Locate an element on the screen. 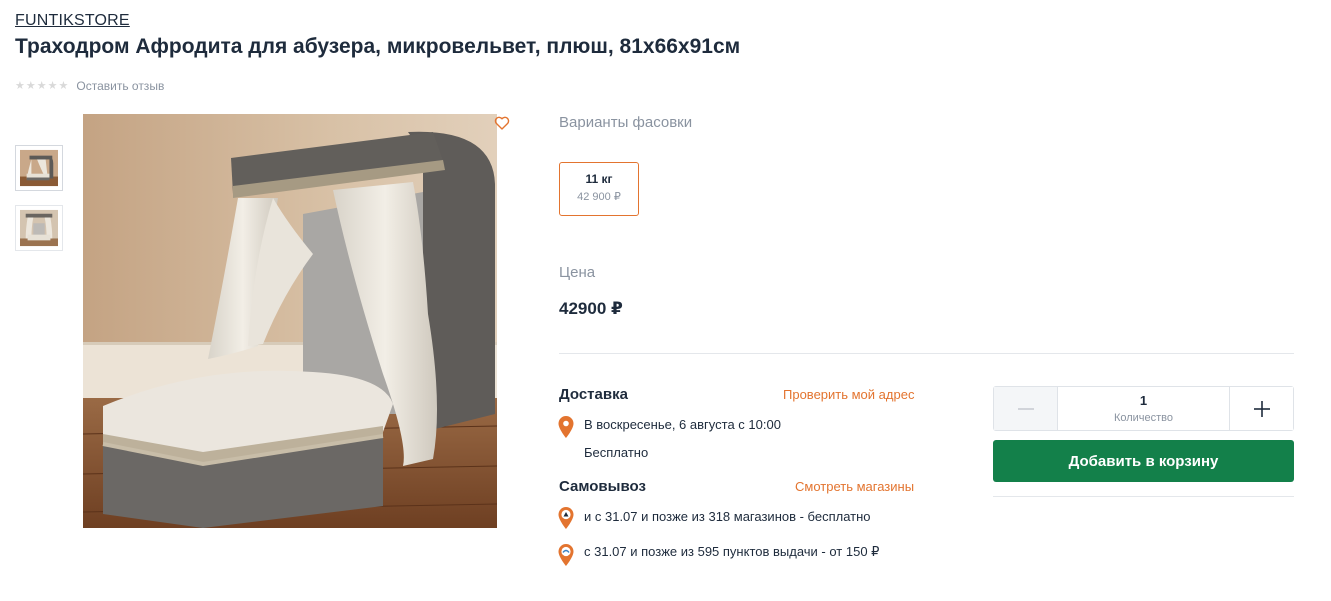  leave-review-link: Оставить отзыв is located at coordinates (120, 86).